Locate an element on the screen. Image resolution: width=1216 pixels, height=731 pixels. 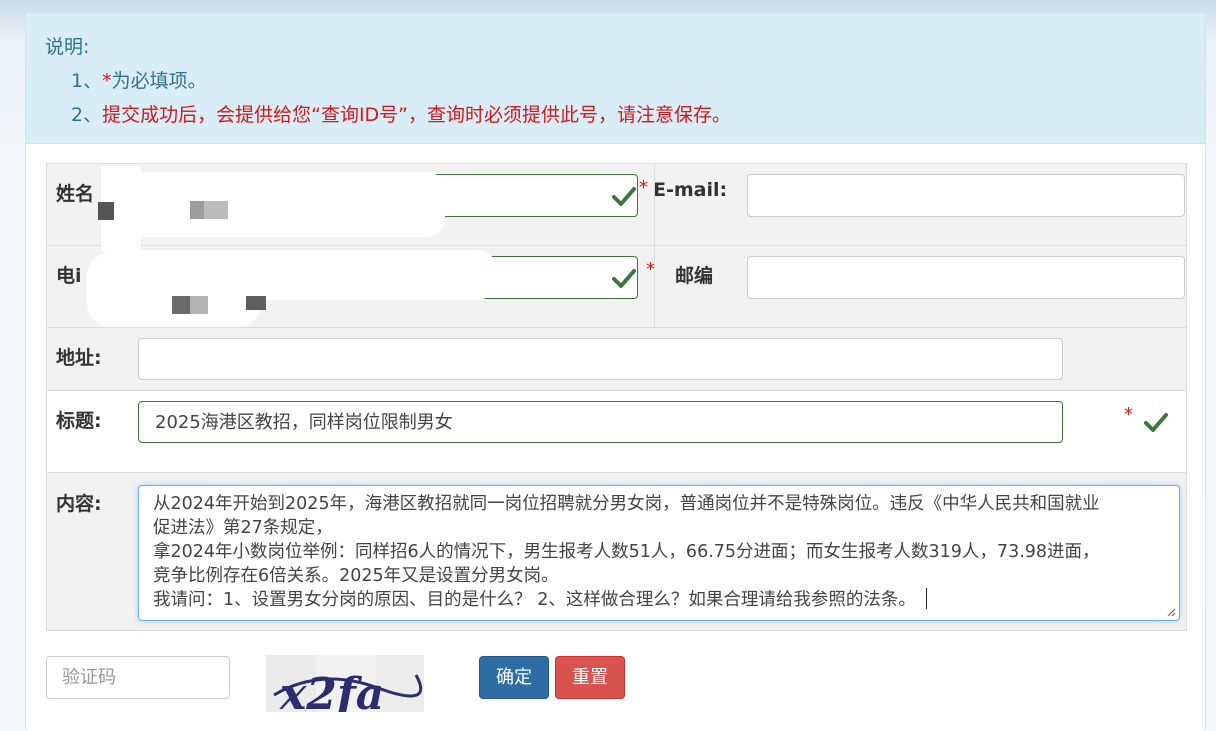
content-line: 促进法》第27条规定， is located at coordinates (243, 528).